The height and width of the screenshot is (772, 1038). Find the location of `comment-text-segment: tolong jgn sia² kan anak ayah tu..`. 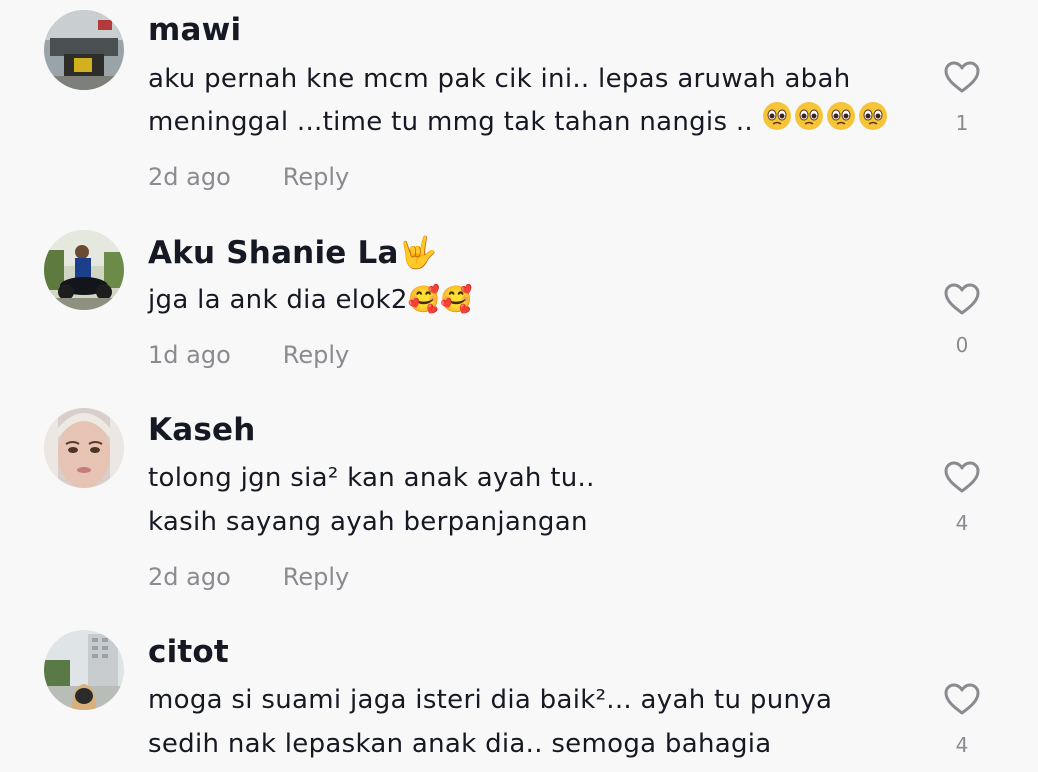

comment-text-segment: tolong jgn sia² kan anak ayah tu.. is located at coordinates (371, 478).